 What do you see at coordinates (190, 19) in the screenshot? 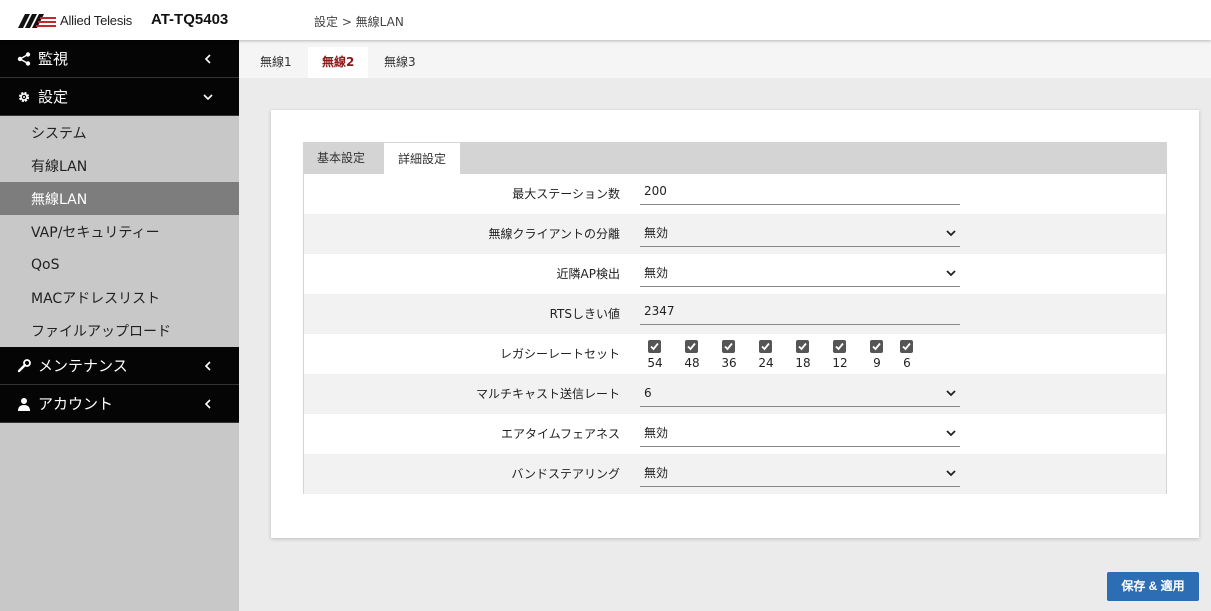
I see `device-model: AT-TQ5403` at bounding box center [190, 19].